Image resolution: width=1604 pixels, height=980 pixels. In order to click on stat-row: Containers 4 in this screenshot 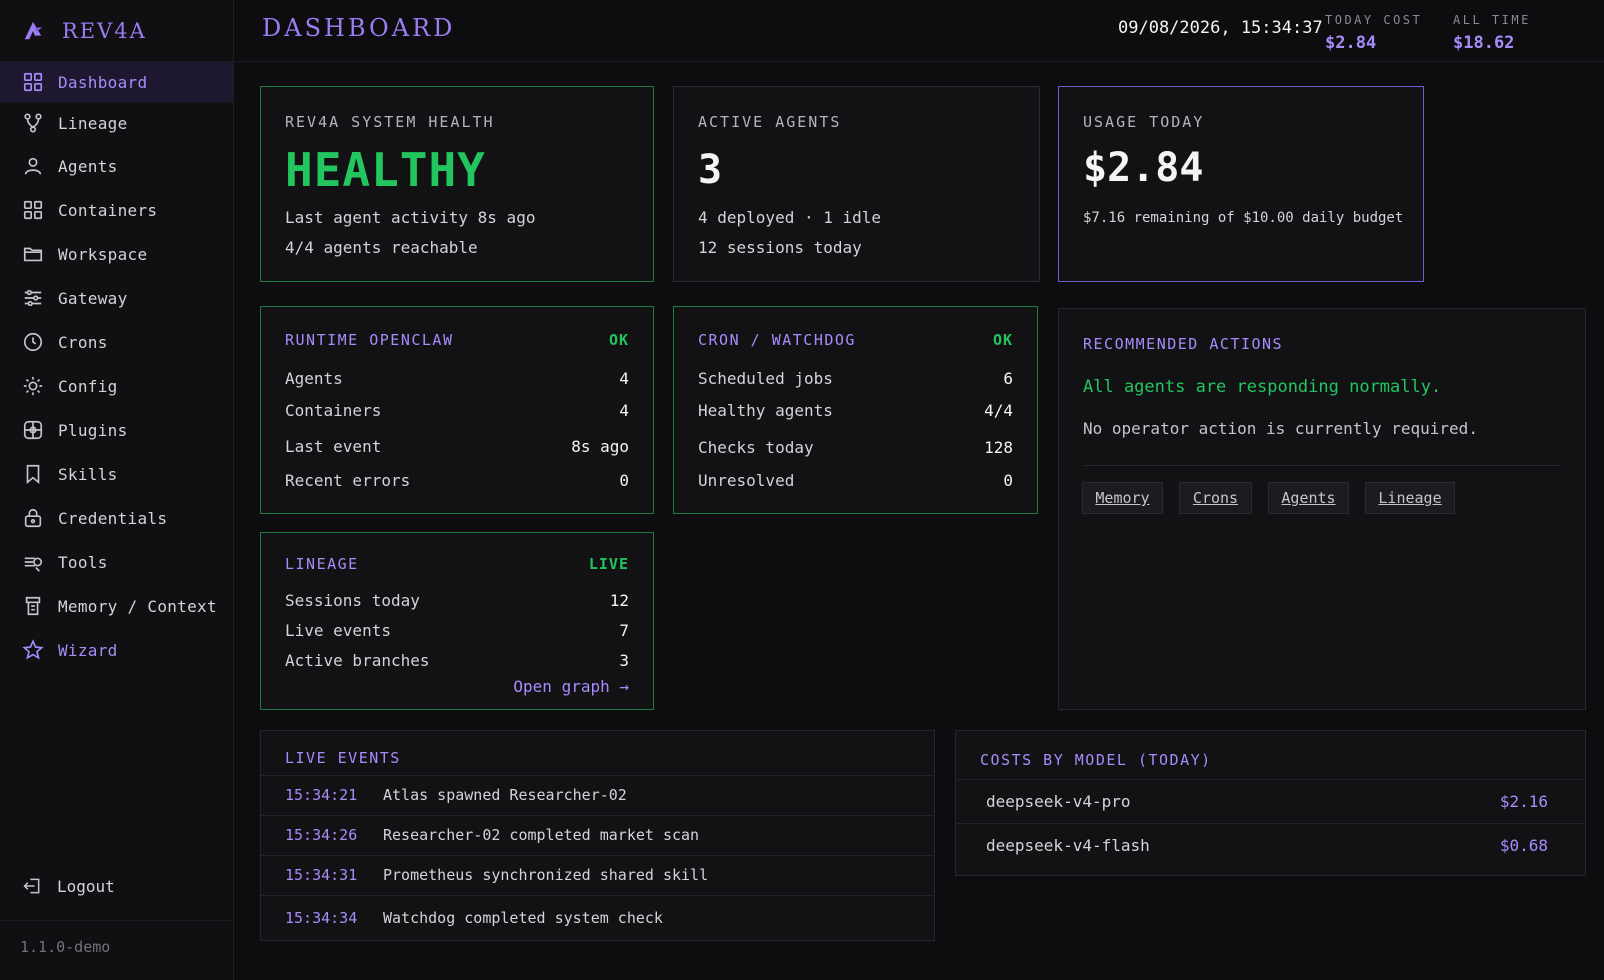, I will do `click(457, 410)`.